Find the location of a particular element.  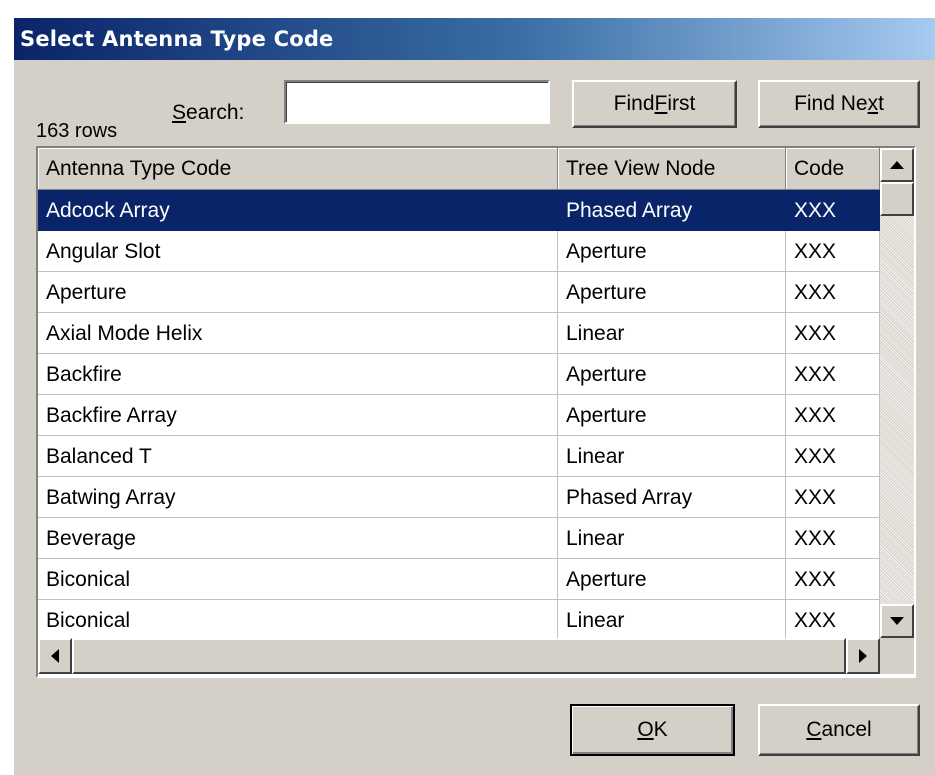

table-row: Axial Mode Helix Linear XXX is located at coordinates (459, 333).